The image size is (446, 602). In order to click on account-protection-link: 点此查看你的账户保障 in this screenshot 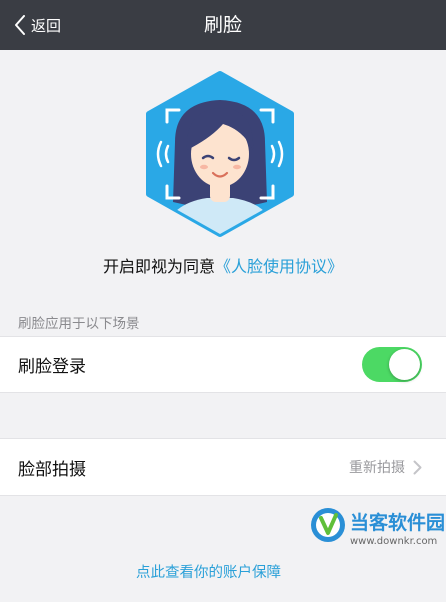, I will do `click(208, 571)`.